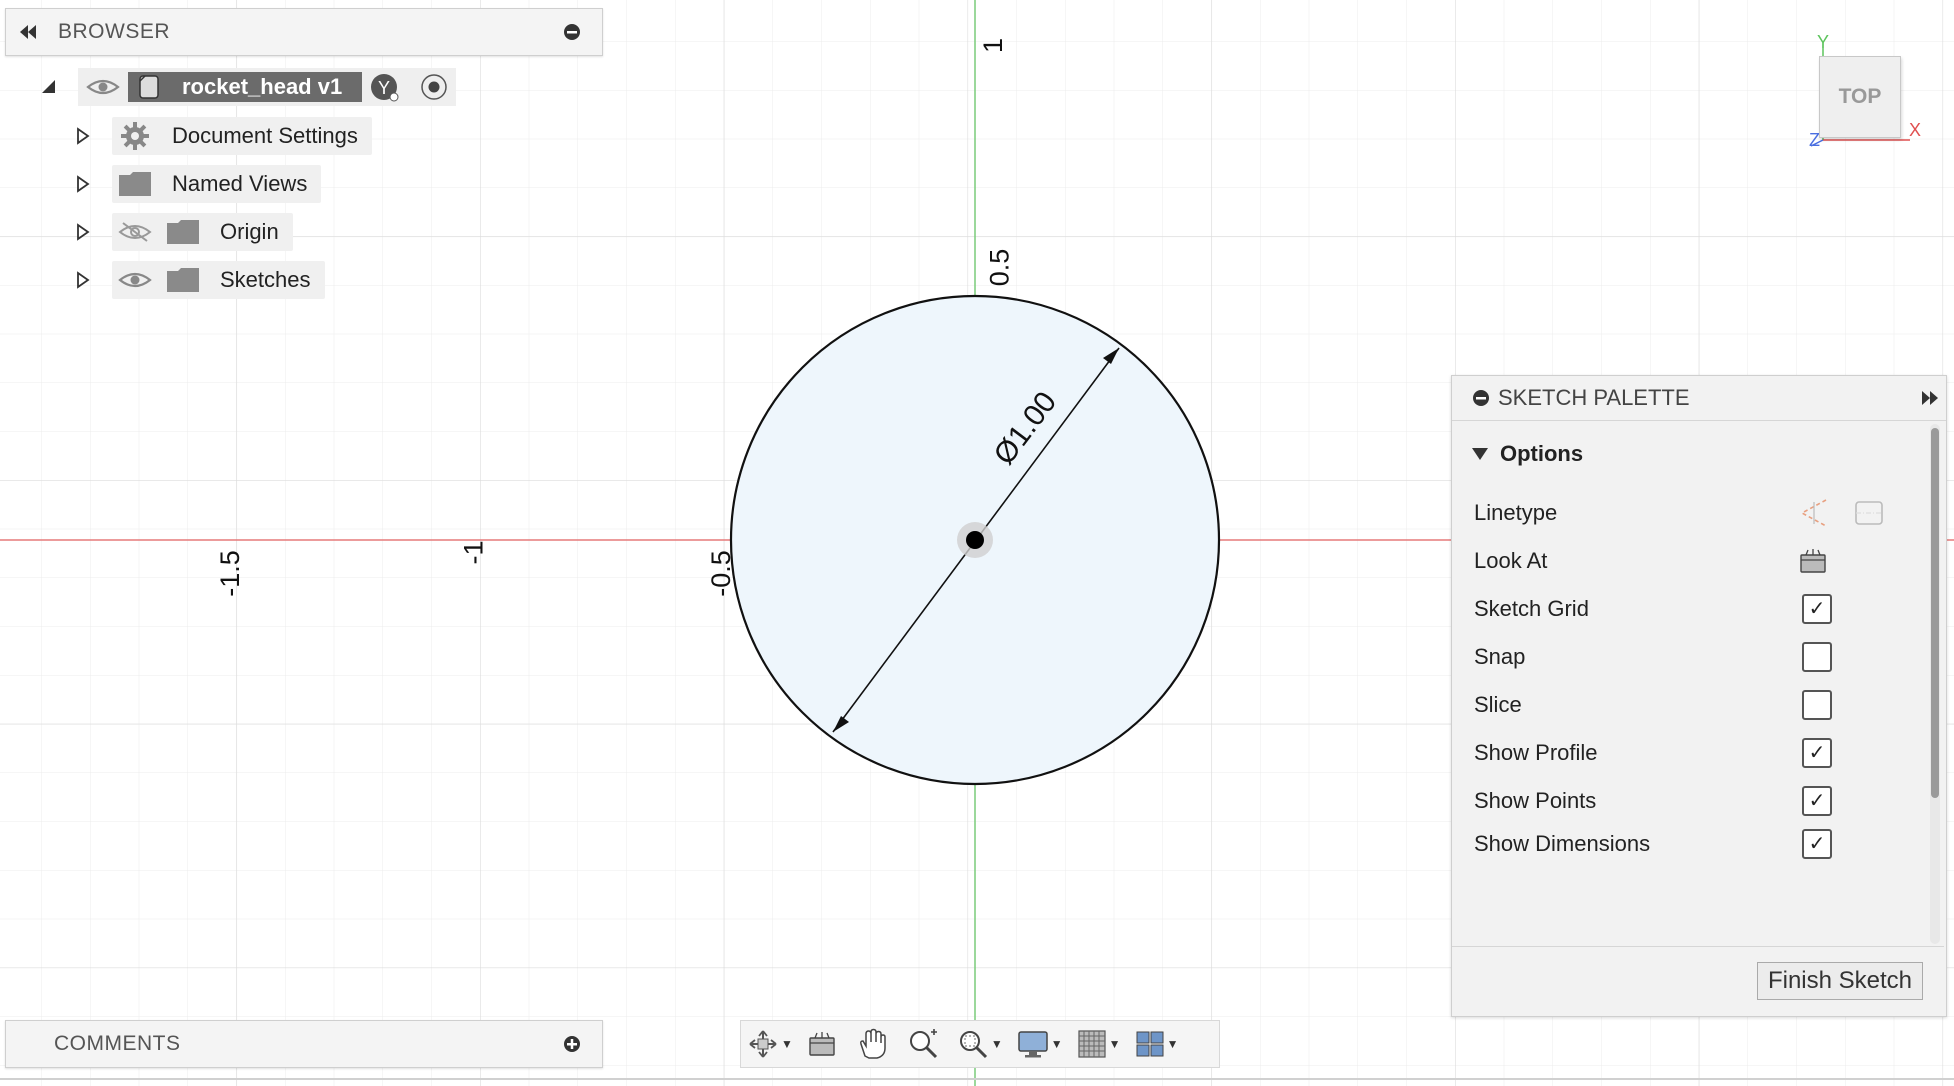 The width and height of the screenshot is (1954, 1086). What do you see at coordinates (262, 86) in the screenshot?
I see `root-component-name: rocket_head v1` at bounding box center [262, 86].